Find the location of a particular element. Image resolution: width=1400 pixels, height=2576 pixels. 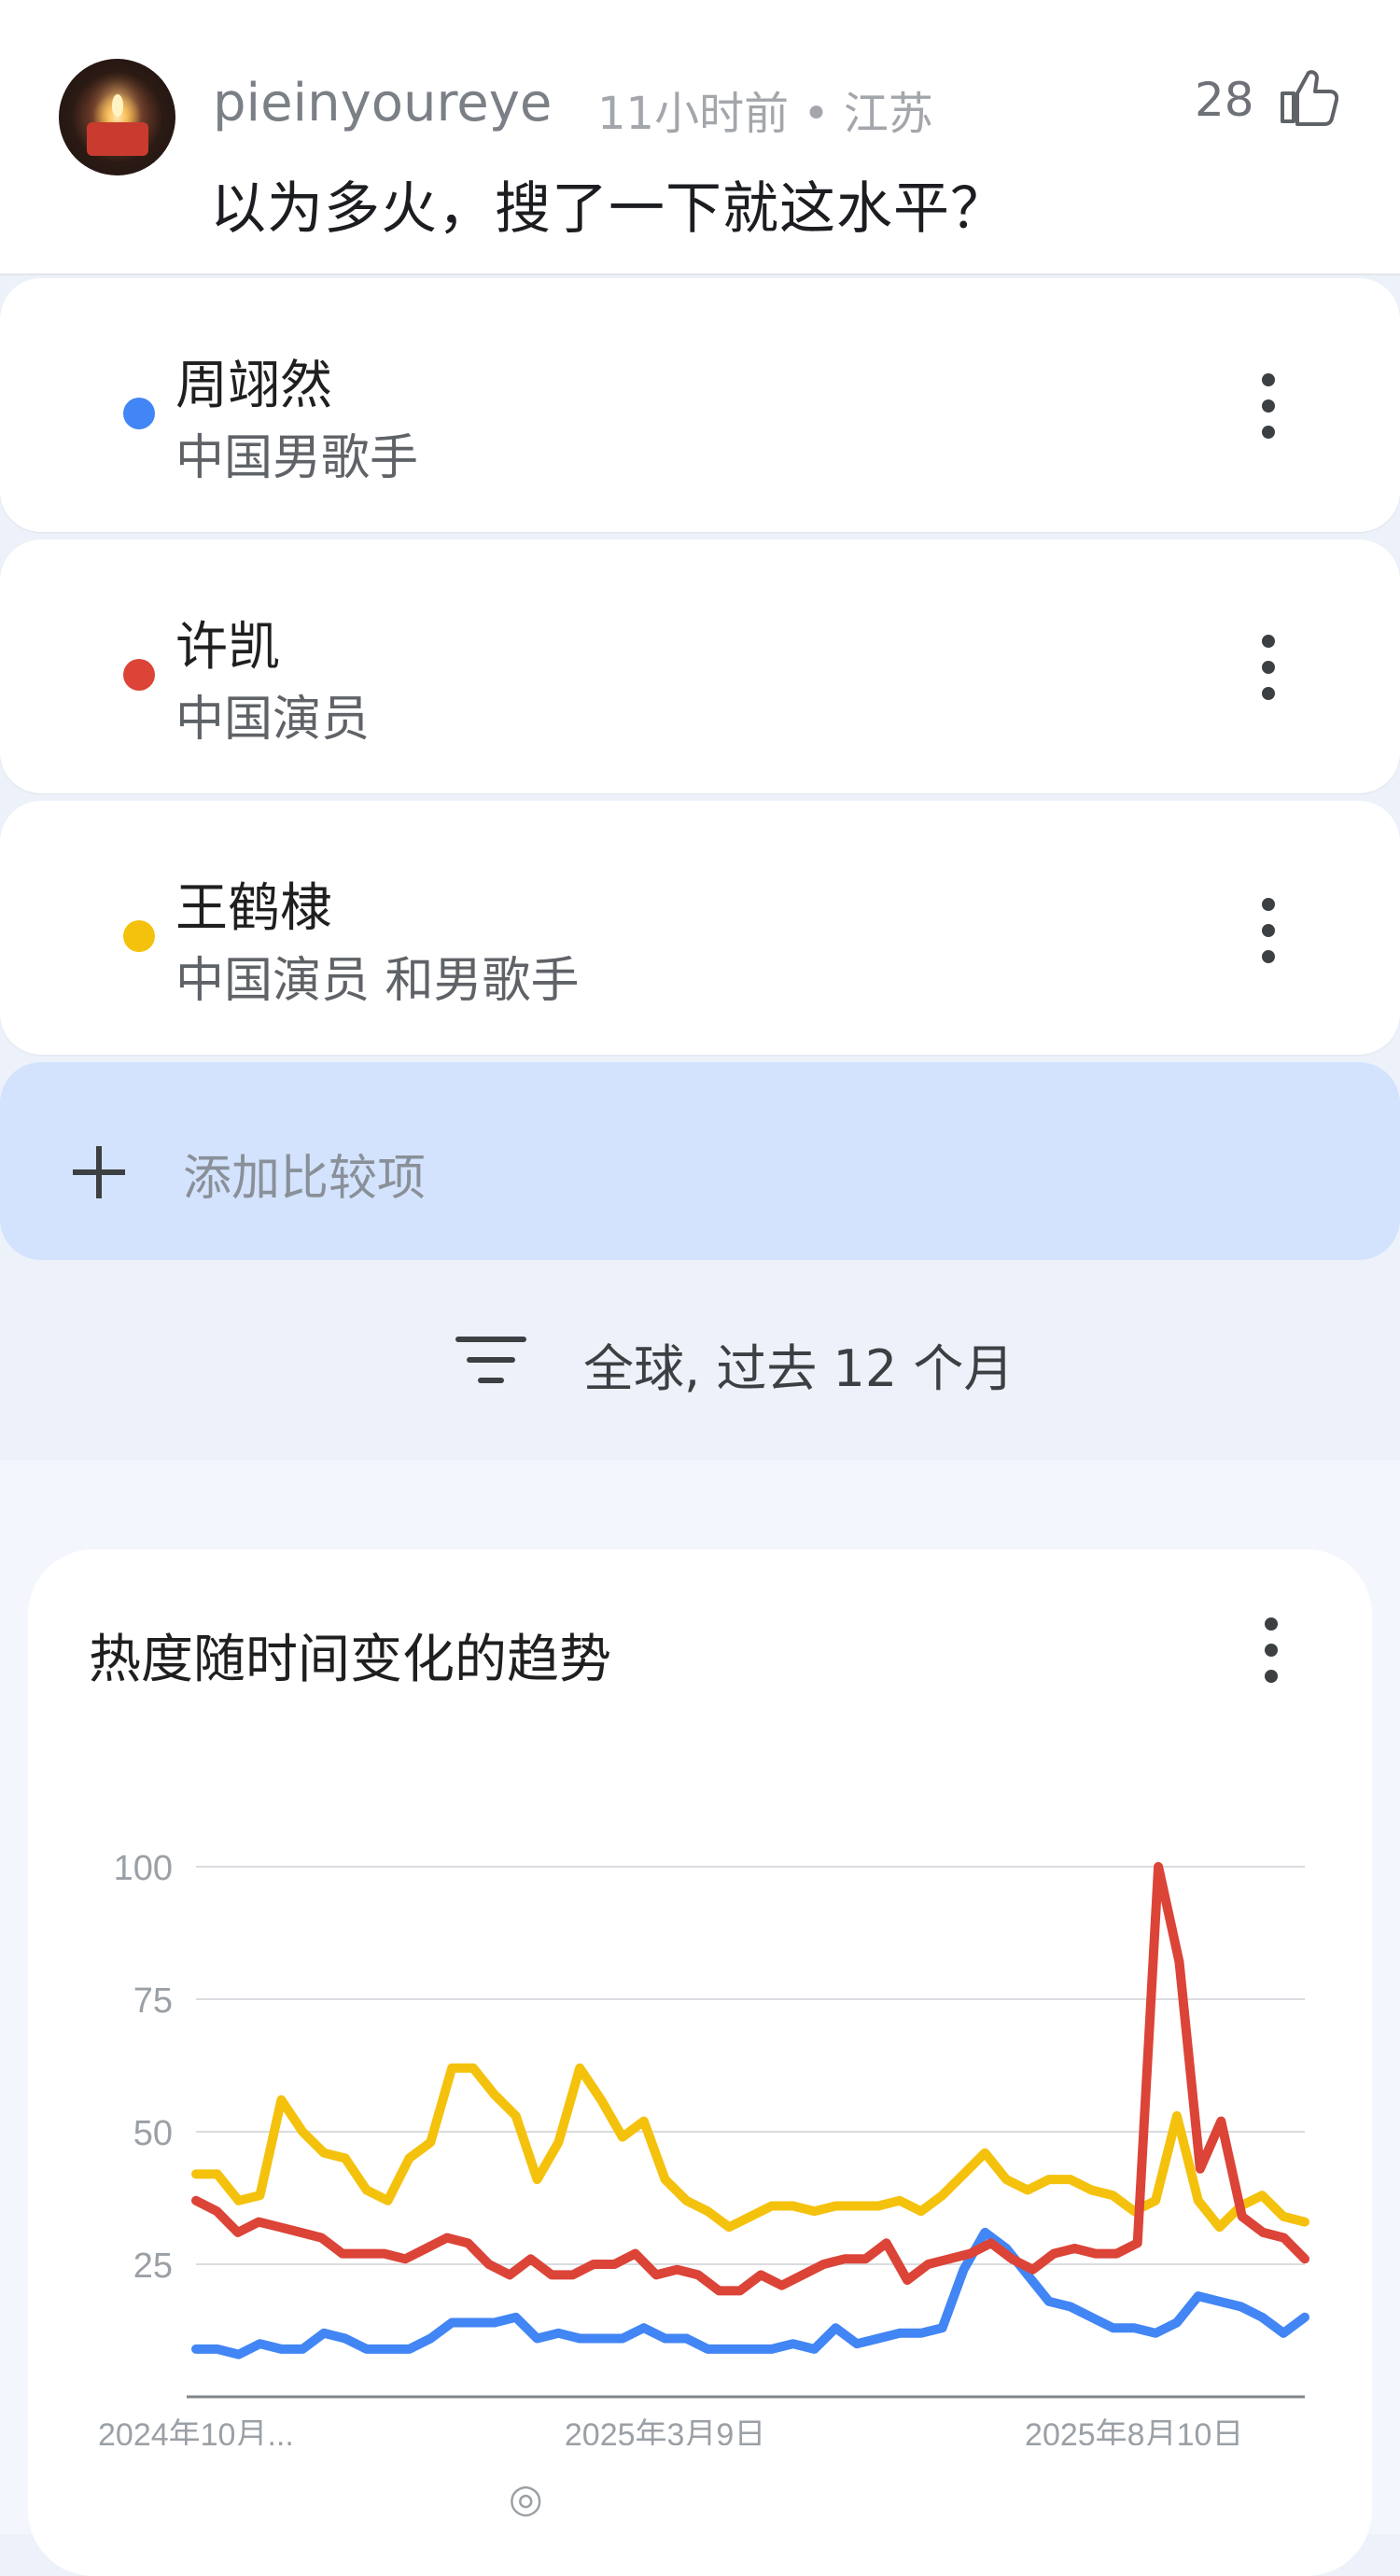

watermark: ◎ is located at coordinates (526, 2498).